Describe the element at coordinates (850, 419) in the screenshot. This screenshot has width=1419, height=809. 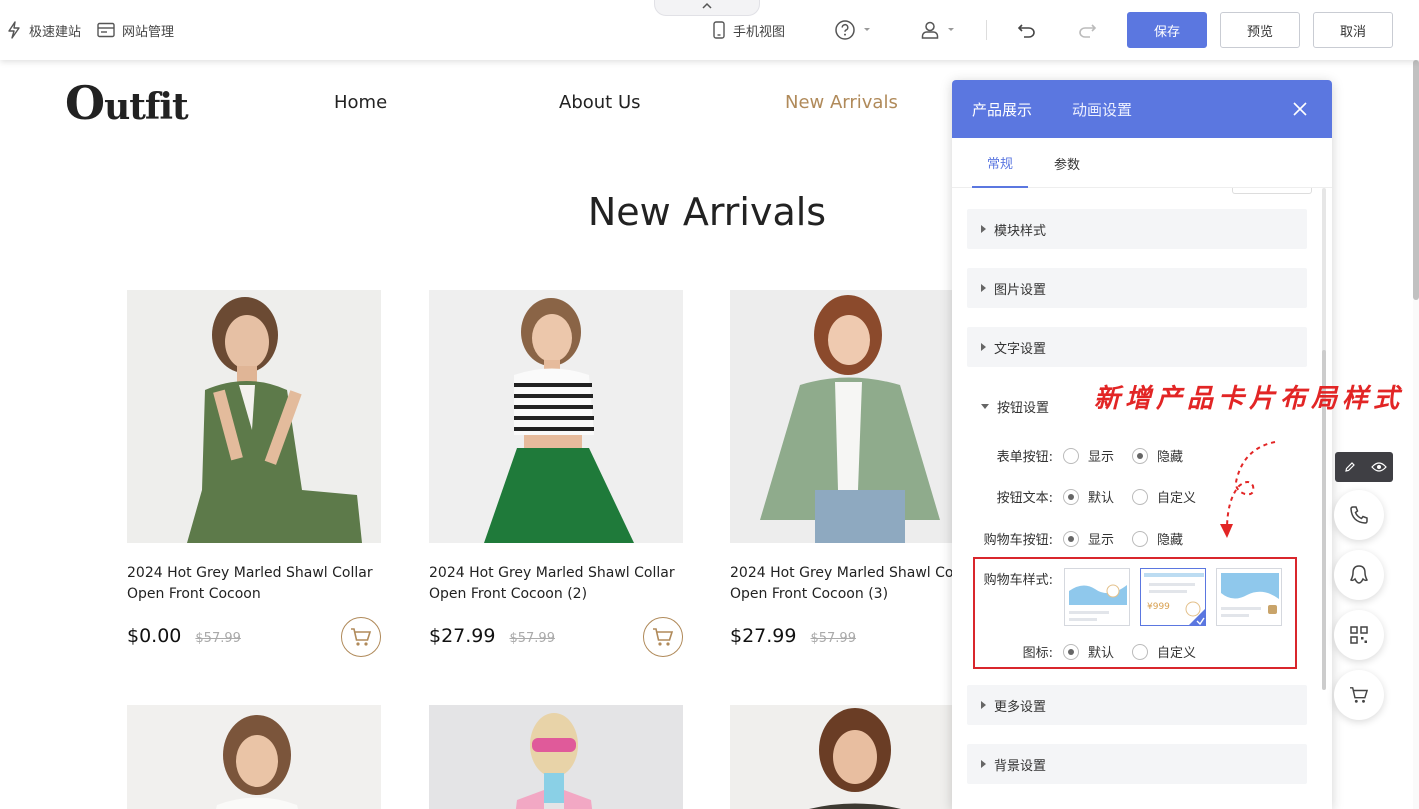
I see `product-photo-model-green-jacket` at that location.